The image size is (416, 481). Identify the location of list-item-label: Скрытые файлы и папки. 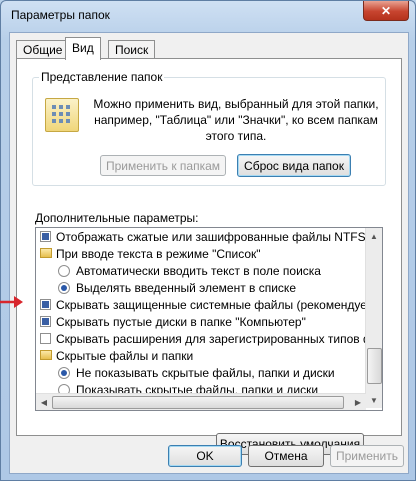
(125, 356).